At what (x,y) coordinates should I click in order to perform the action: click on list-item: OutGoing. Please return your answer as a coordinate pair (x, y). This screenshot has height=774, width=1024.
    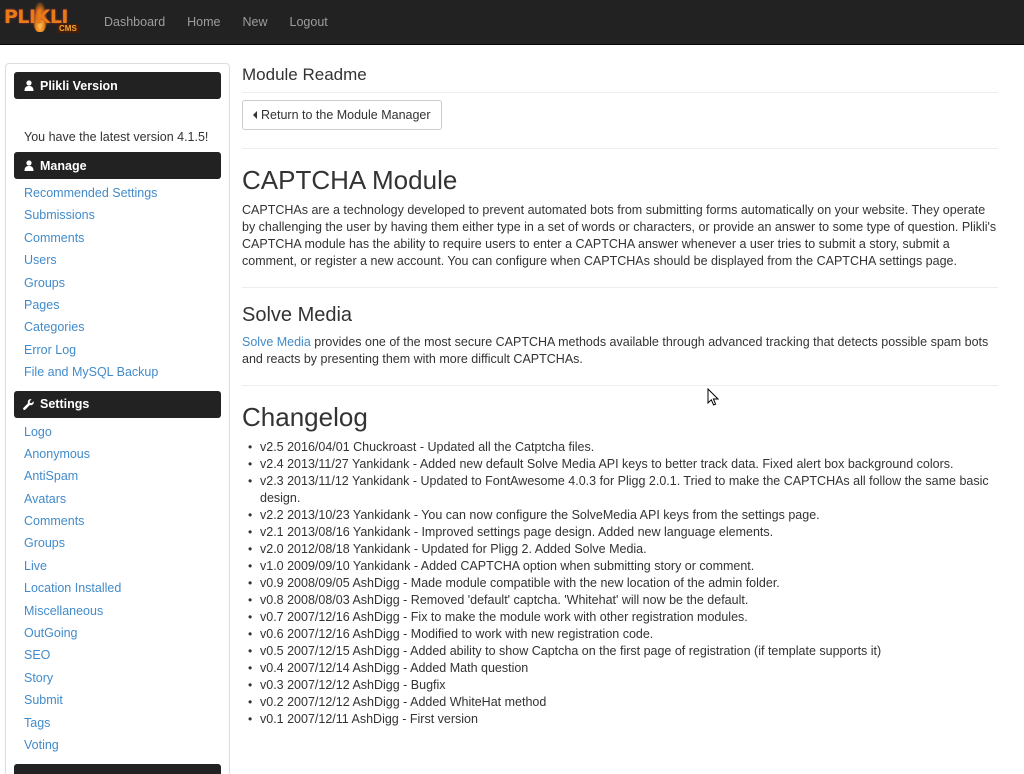
    Looking at the image, I should click on (117, 633).